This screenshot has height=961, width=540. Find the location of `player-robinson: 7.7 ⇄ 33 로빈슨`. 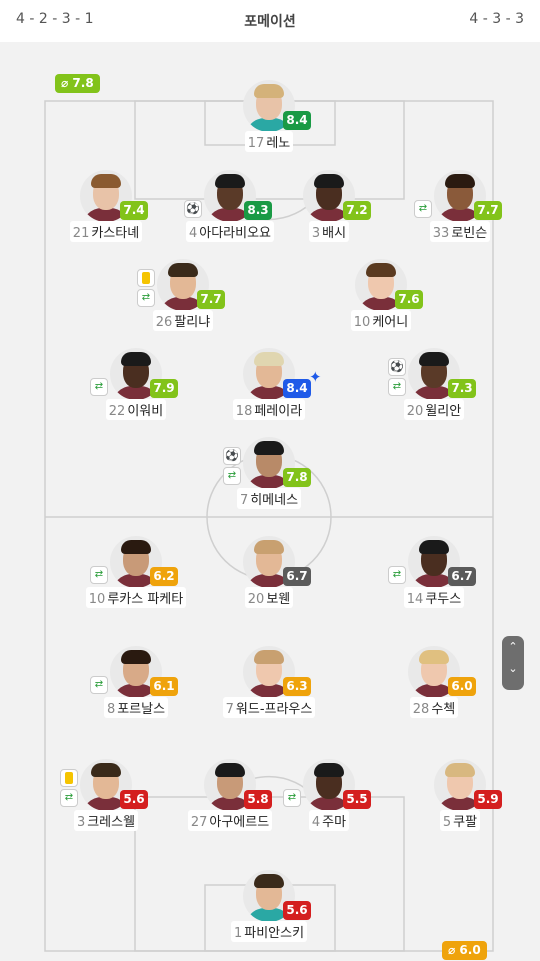

player-robinson: 7.7 ⇄ 33 로빈슨 is located at coordinates (460, 206).